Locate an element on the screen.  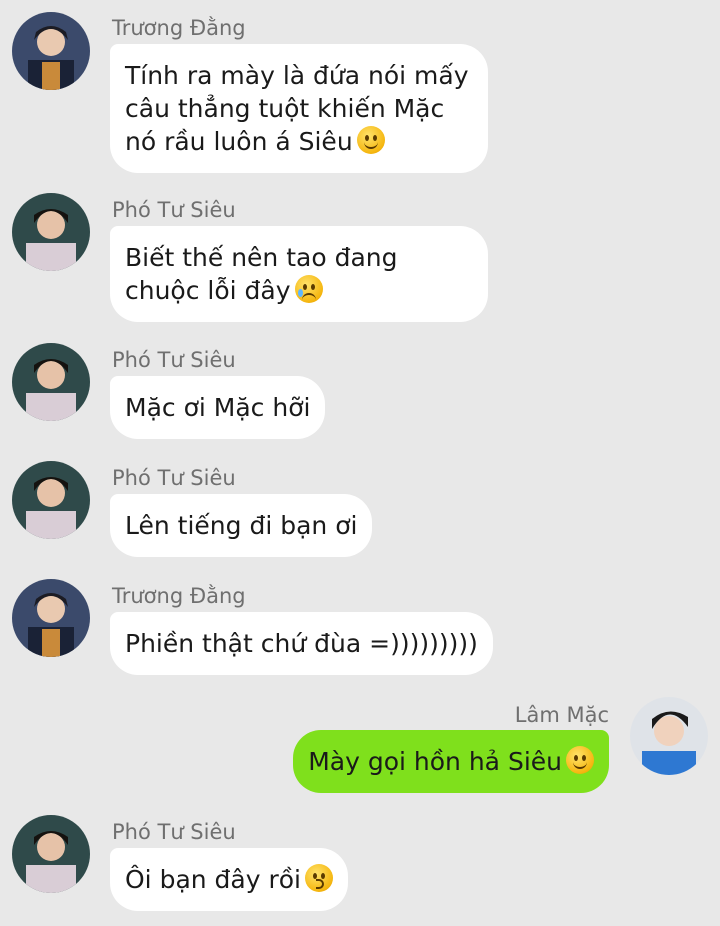
message-bubble: Lên tiếng đi bạn ơi is located at coordinates (241, 525).